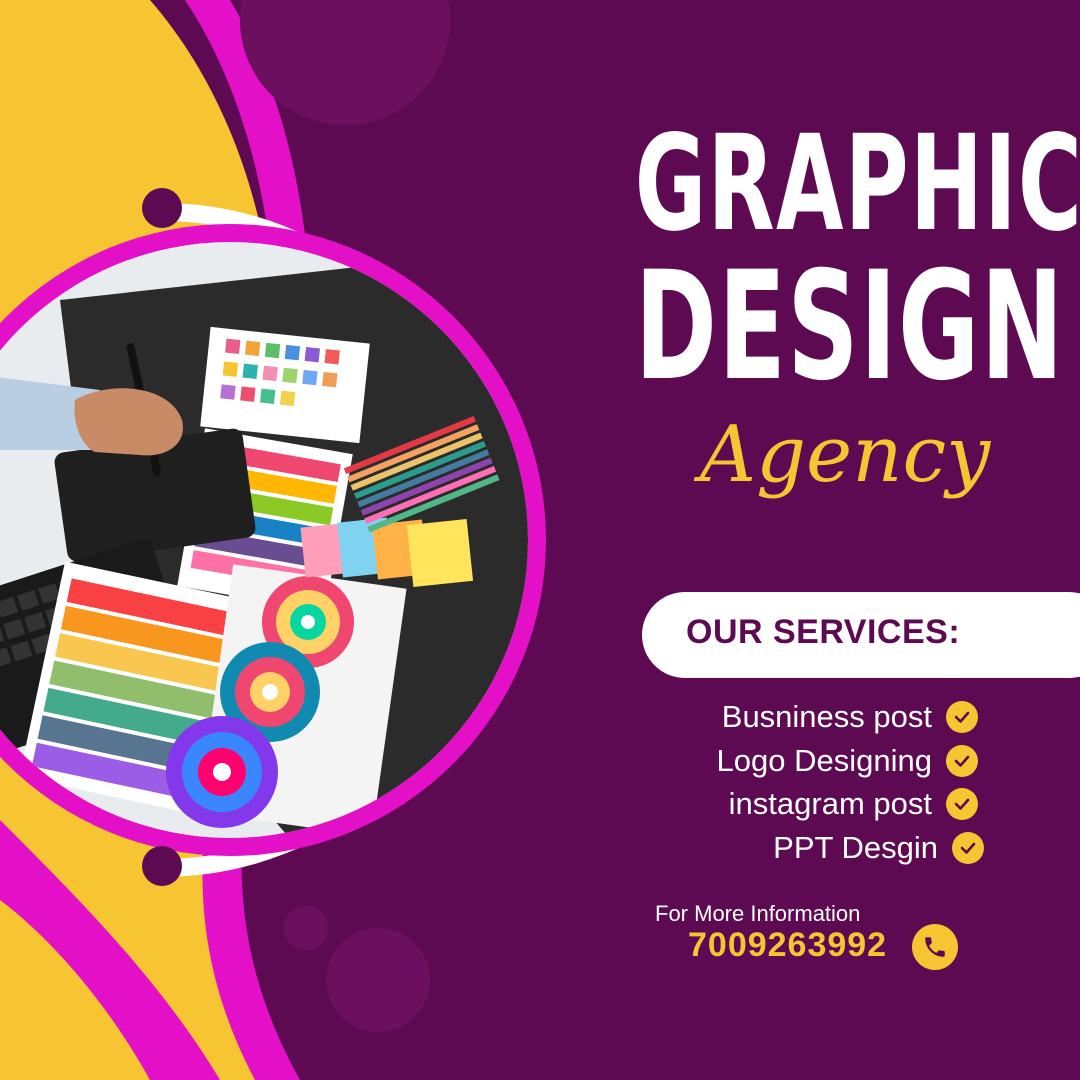 This screenshot has width=1080, height=1080. I want to click on service-item: PPT Desgin, so click(878, 848).